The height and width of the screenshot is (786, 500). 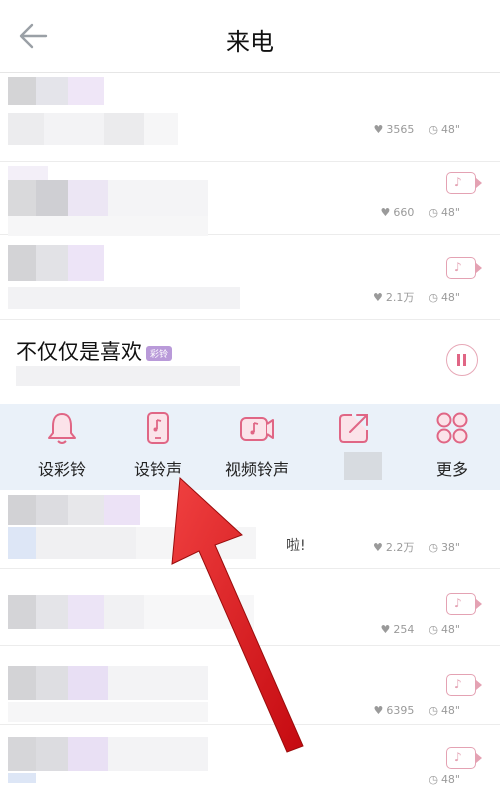 I want to click on set-ringtone-button: 设铃声, so click(x=158, y=447).